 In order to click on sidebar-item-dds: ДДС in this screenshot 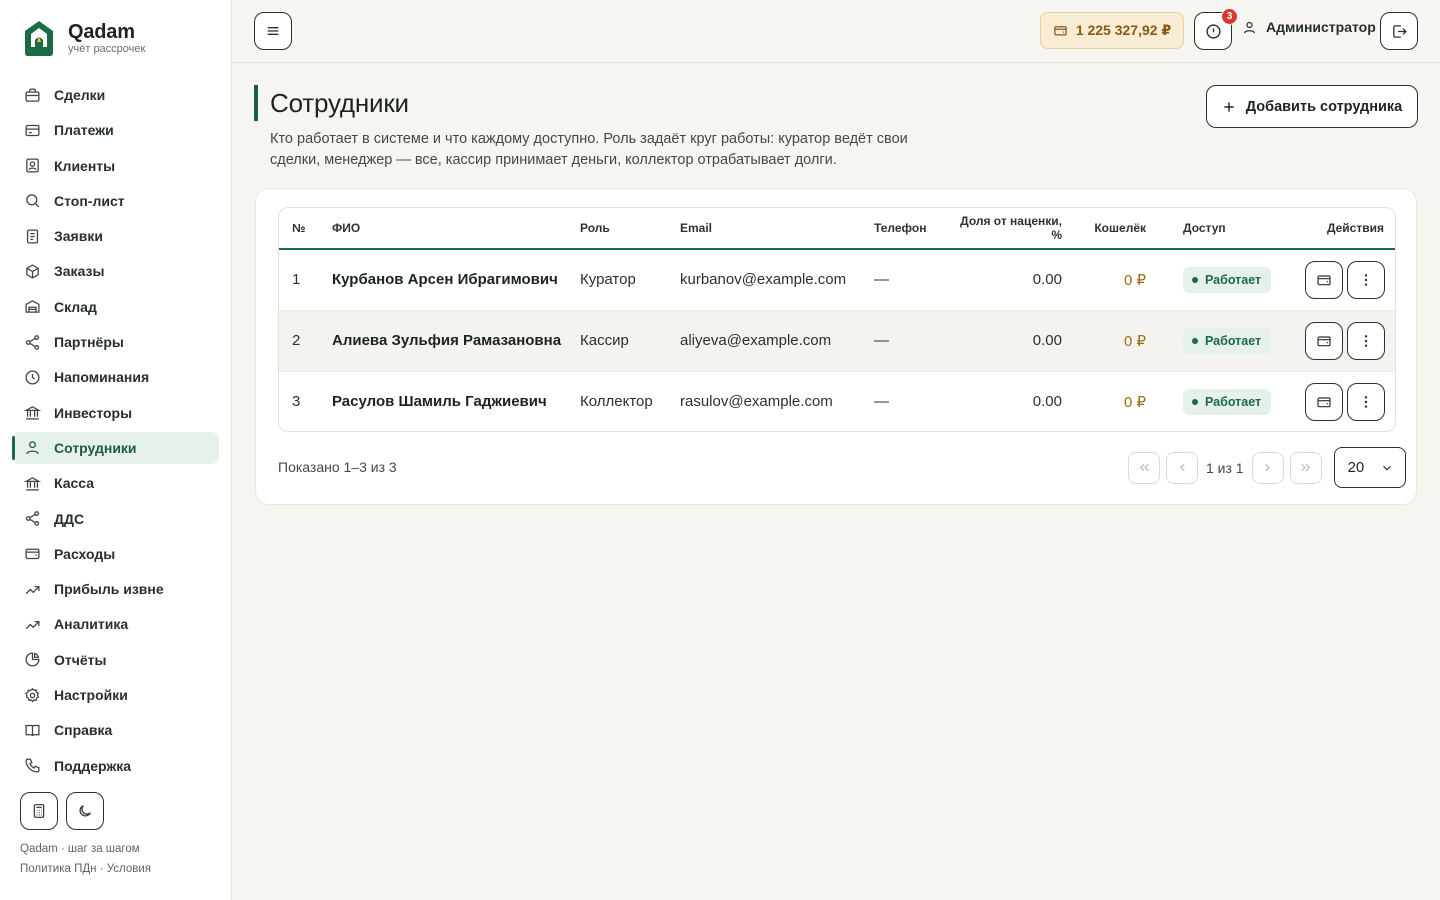, I will do `click(115, 519)`.